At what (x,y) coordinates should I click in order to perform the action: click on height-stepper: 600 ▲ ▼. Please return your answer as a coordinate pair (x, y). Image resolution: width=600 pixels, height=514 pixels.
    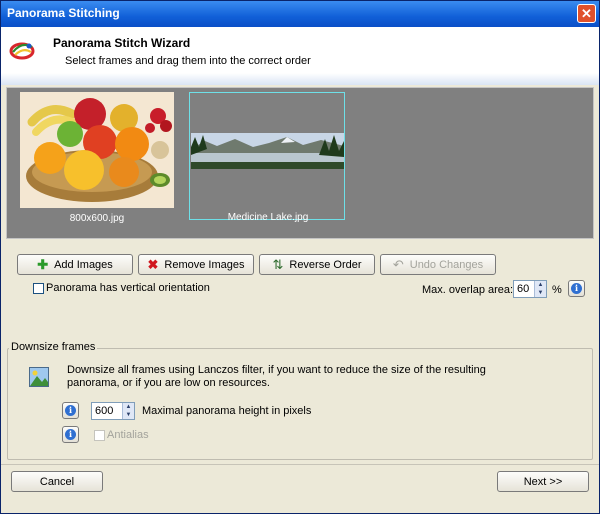
    Looking at the image, I should click on (113, 411).